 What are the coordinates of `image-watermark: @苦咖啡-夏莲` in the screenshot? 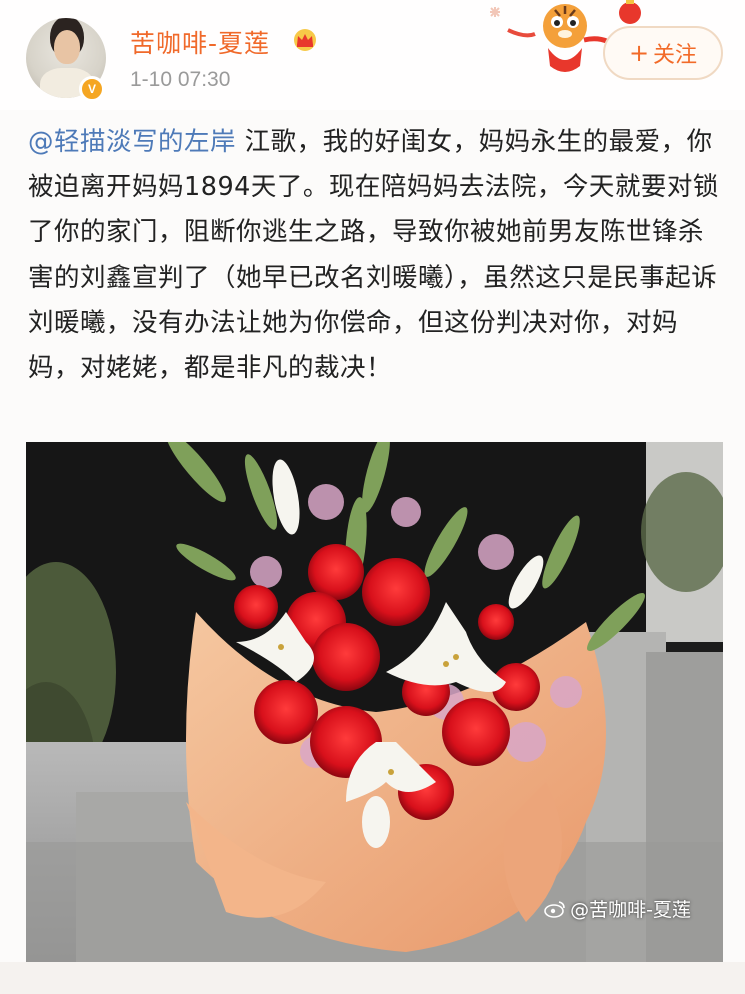 It's located at (617, 908).